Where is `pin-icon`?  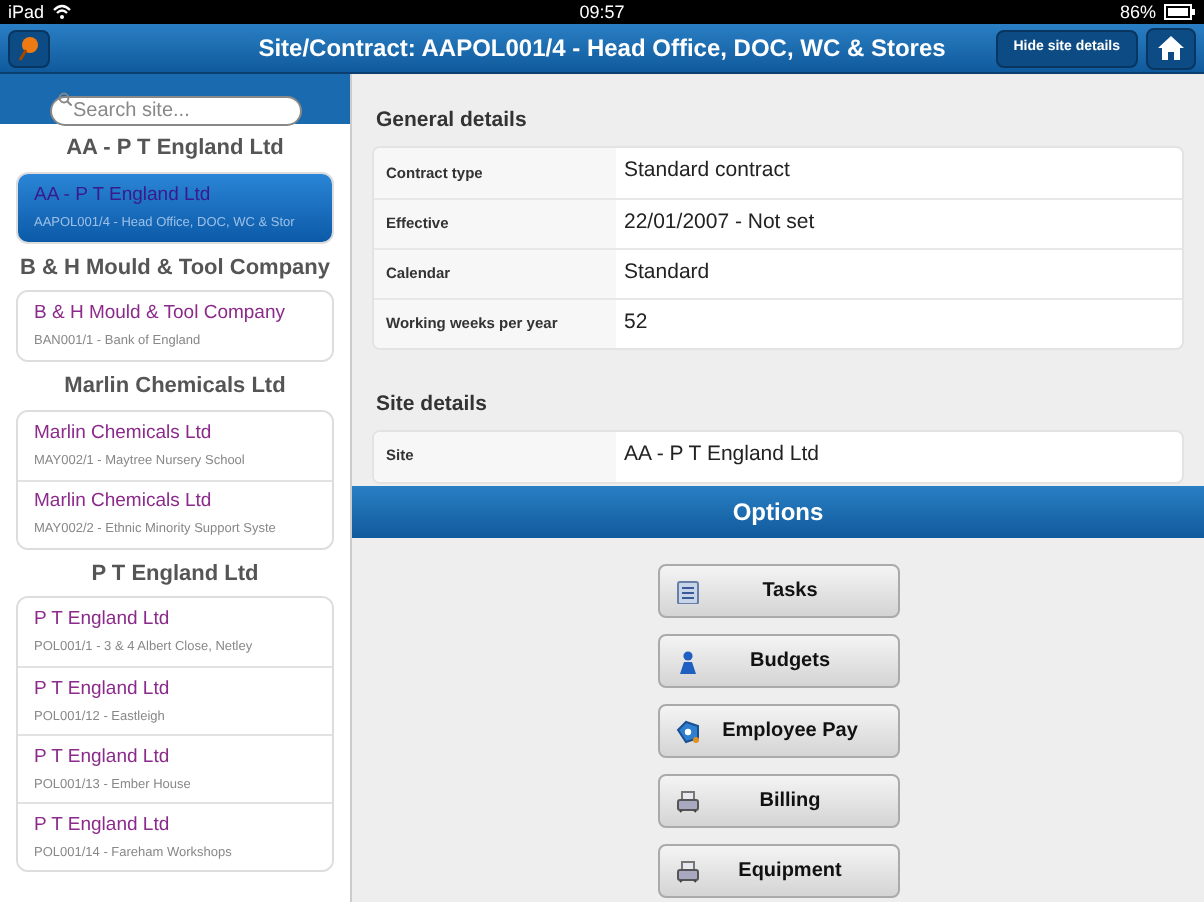 pin-icon is located at coordinates (29, 48).